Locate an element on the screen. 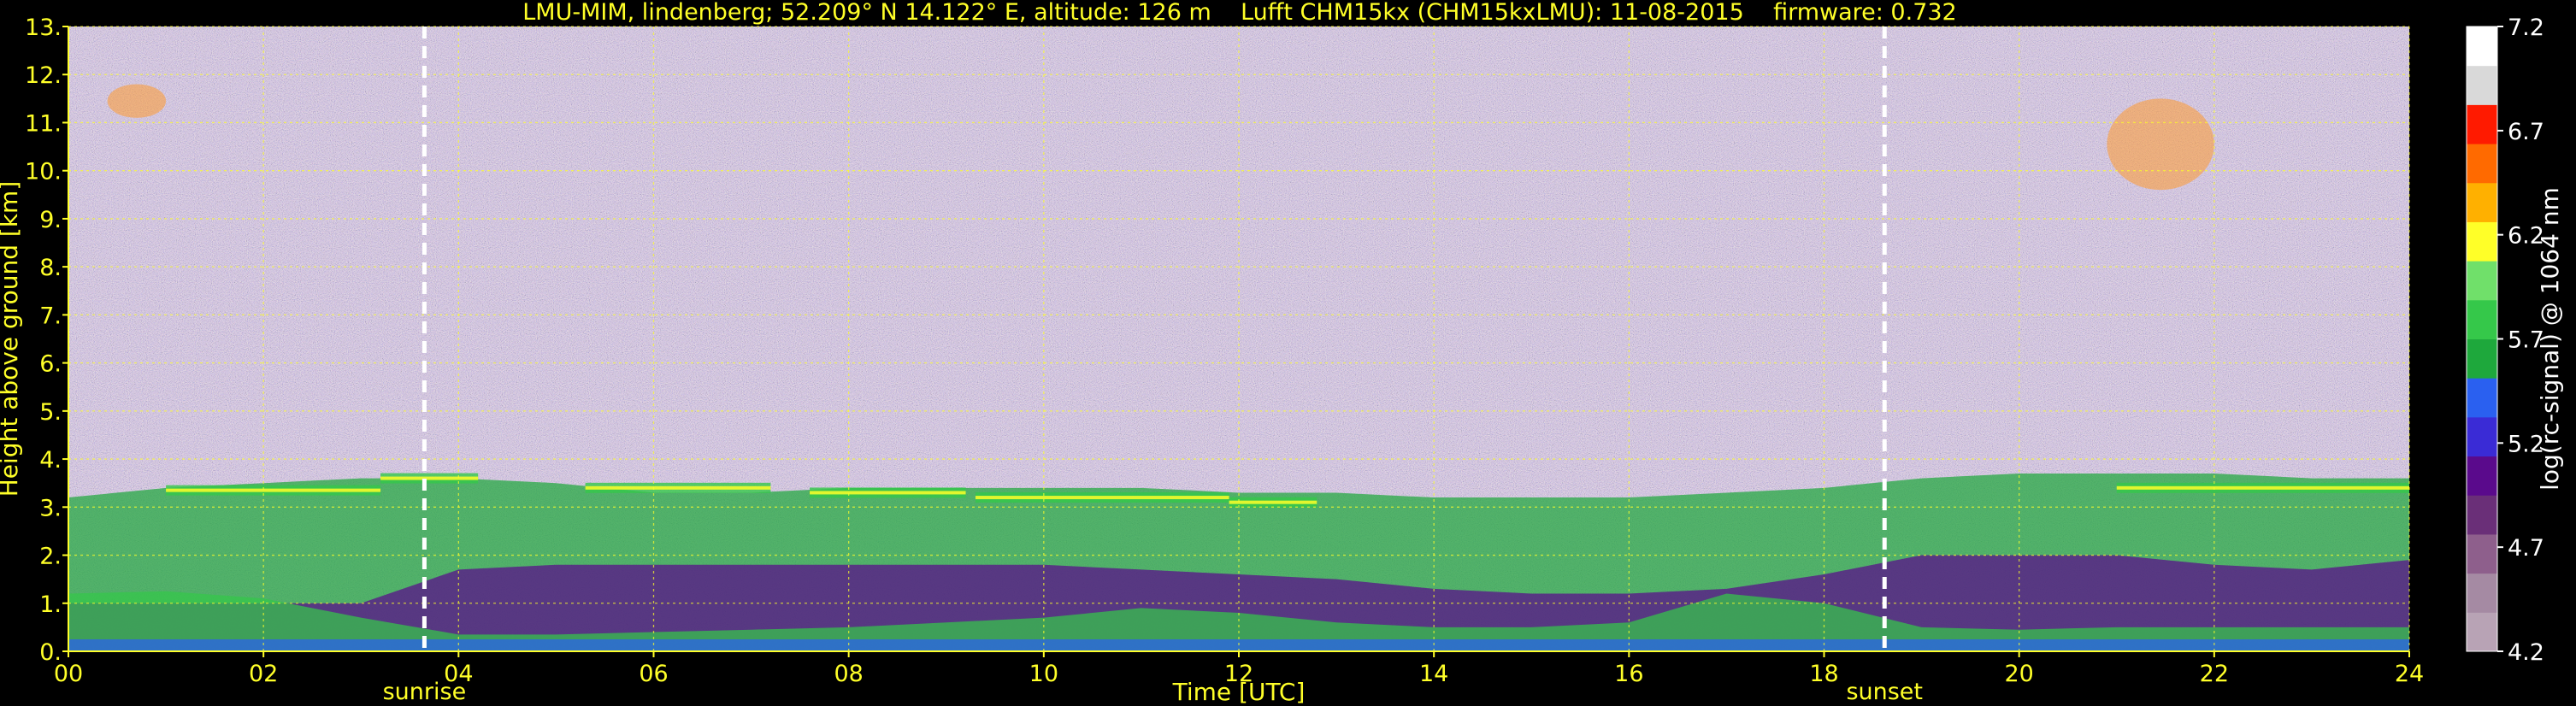  y-axis-label: Height above ground [km] is located at coordinates (11, 339).